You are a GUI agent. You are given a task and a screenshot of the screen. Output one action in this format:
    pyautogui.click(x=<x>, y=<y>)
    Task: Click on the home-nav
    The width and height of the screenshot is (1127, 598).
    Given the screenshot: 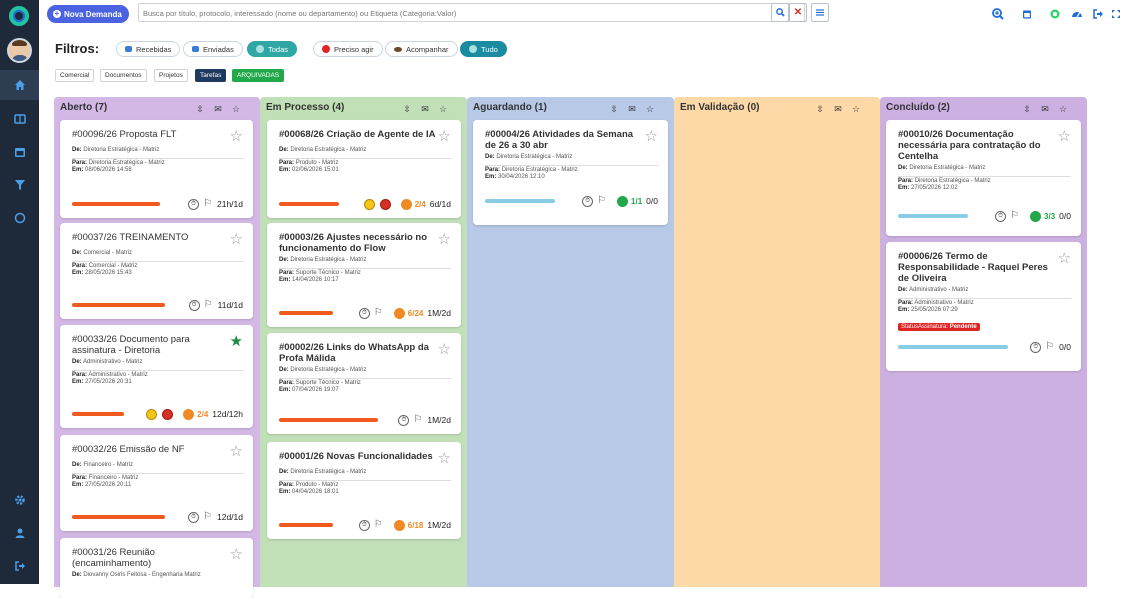 What is the action you would take?
    pyautogui.click(x=19, y=85)
    